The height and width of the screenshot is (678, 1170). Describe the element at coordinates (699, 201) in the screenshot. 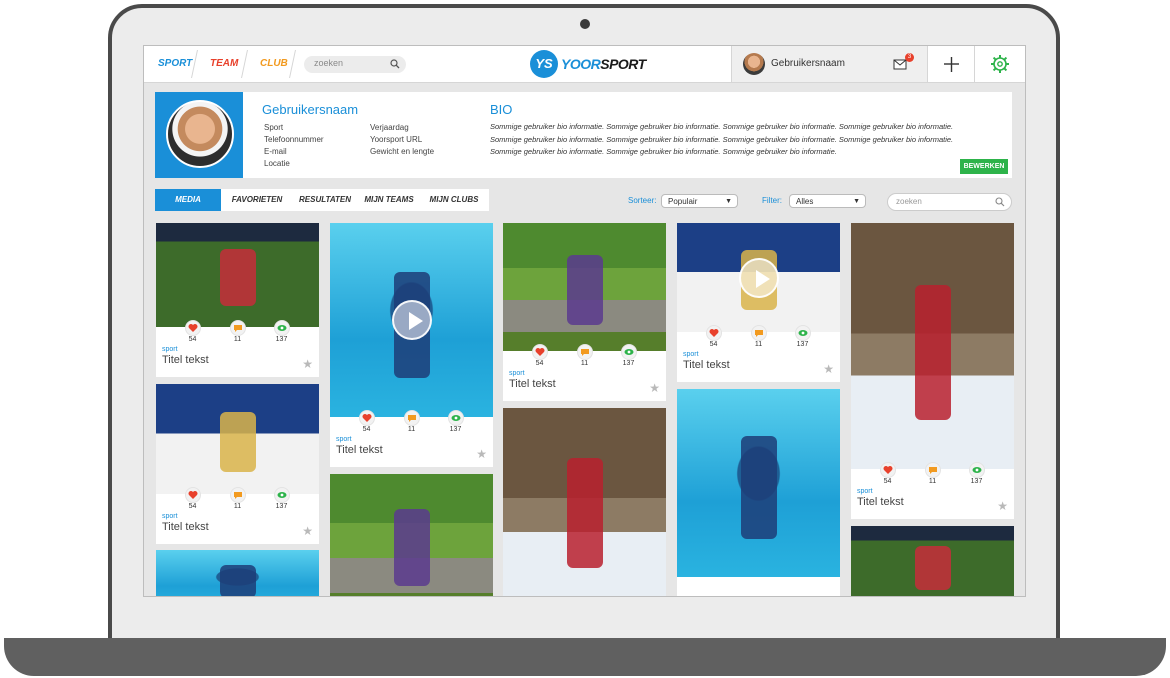

I see `sort-select: Populair ▼` at that location.